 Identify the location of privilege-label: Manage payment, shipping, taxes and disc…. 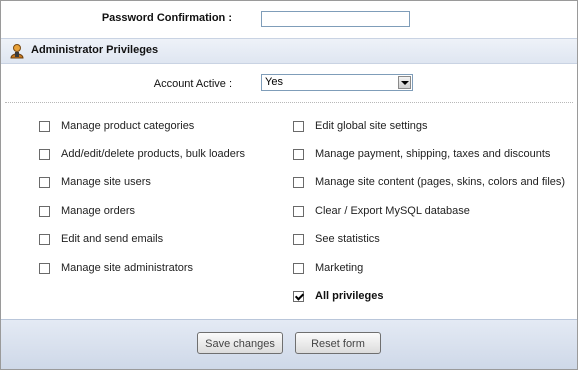
(433, 154).